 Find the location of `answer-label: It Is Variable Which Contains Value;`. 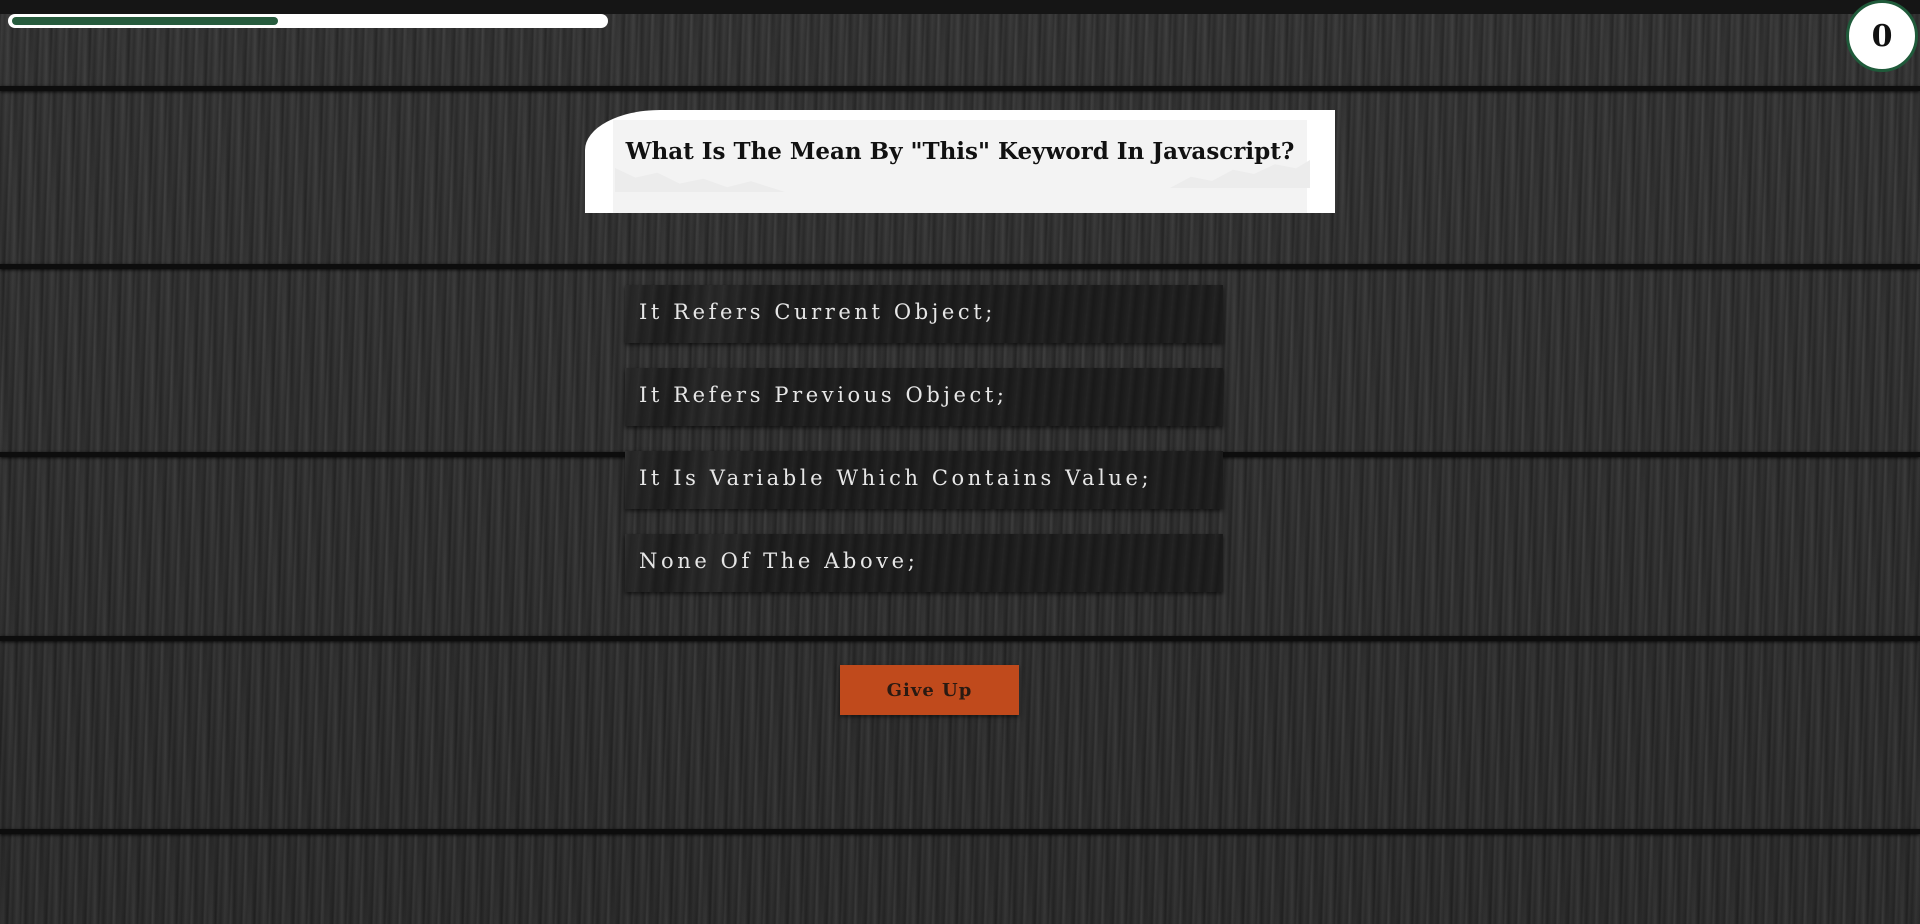

answer-label: It Is Variable Which Contains Value; is located at coordinates (896, 478).